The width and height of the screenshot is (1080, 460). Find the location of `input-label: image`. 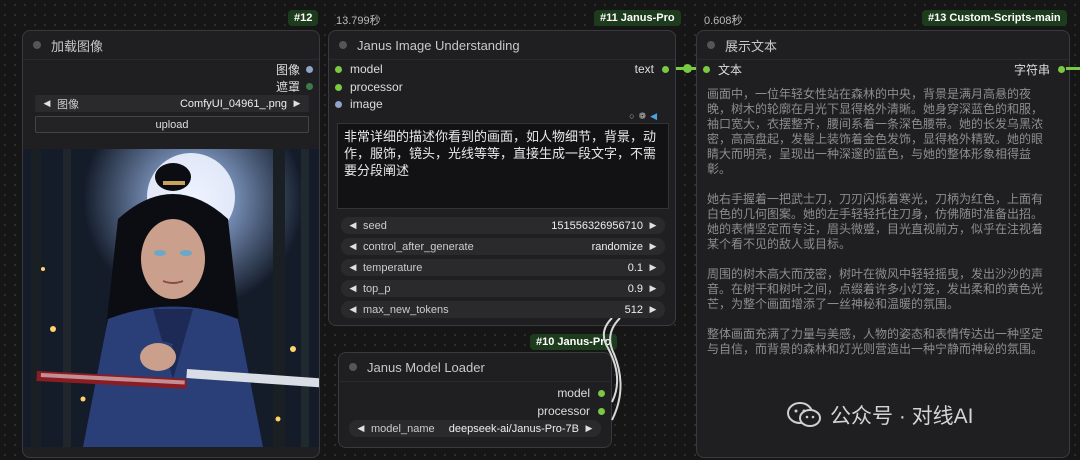

input-label: image is located at coordinates (366, 104).